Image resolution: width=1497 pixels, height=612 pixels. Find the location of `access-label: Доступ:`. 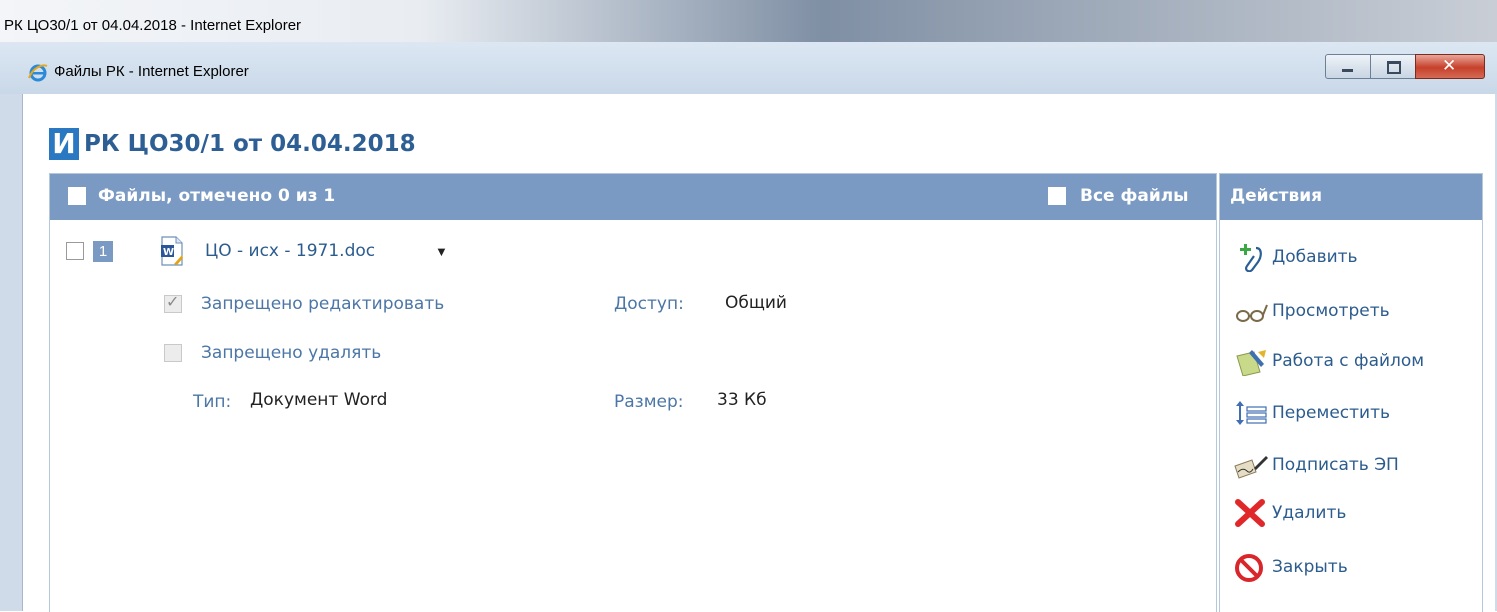

access-label: Доступ: is located at coordinates (649, 304).